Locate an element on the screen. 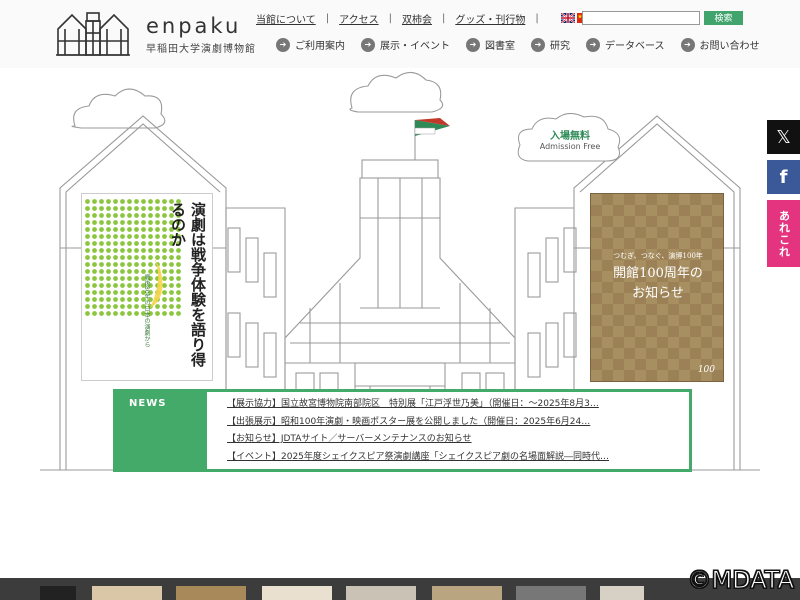 This screenshot has width=800, height=600. x-share-button: 𝕏 is located at coordinates (783, 137).